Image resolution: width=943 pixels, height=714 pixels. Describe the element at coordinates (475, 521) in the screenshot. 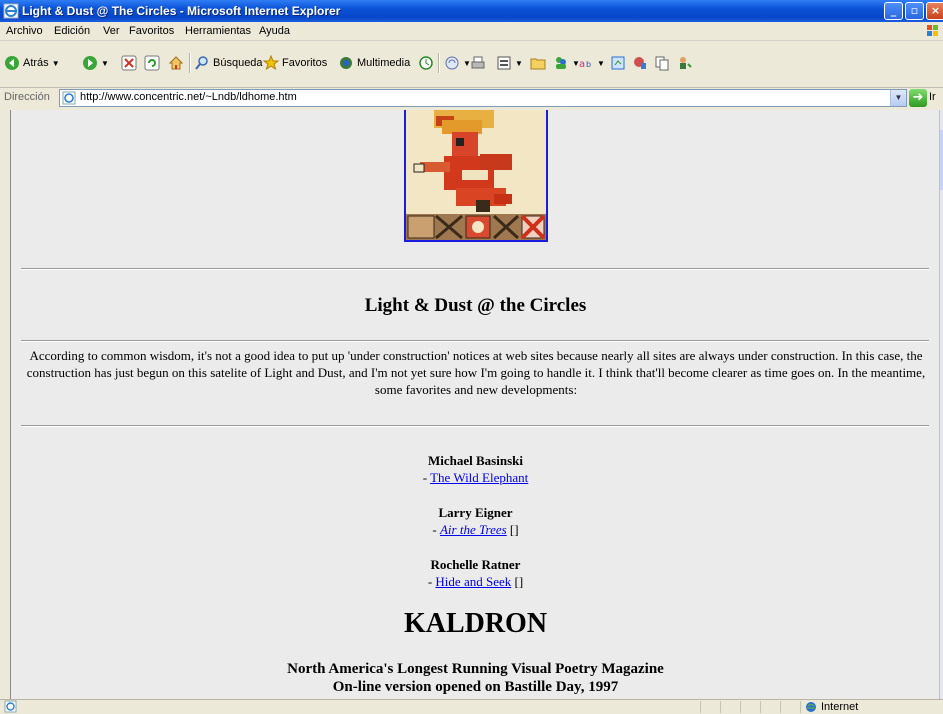

I see `list-item: Larry Eigner - Air the Trees []` at that location.